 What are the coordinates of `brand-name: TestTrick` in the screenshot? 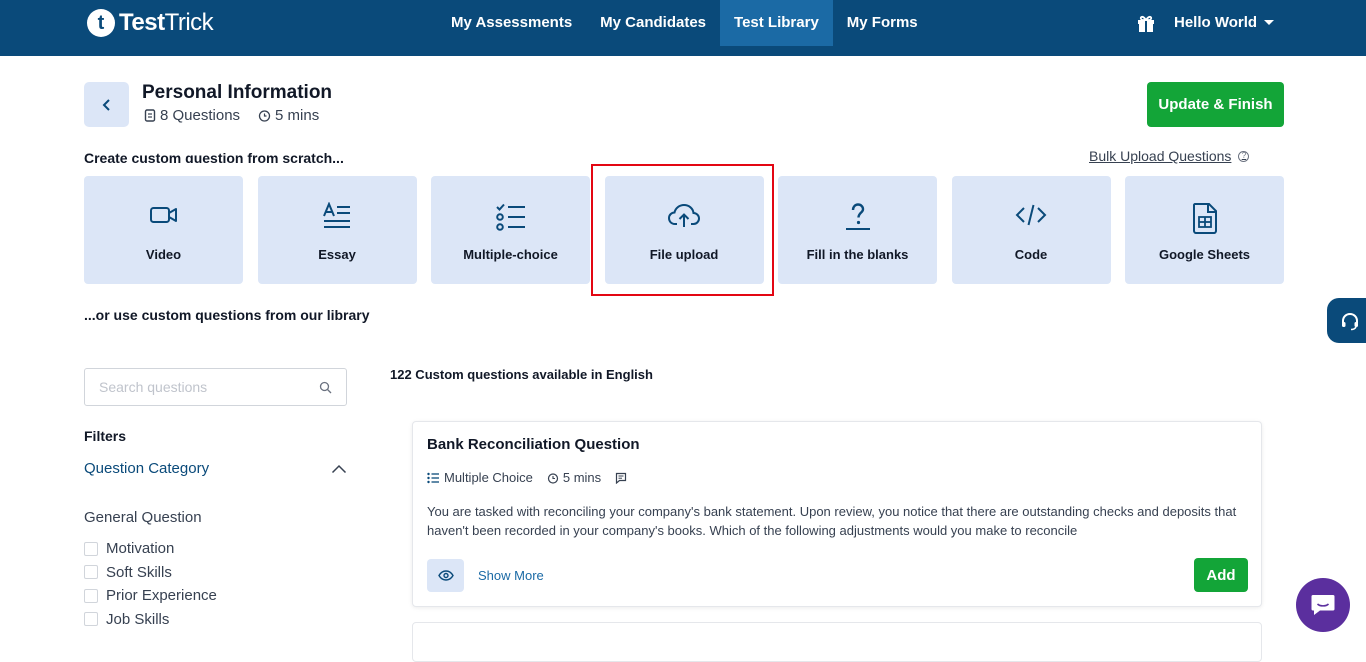 It's located at (166, 23).